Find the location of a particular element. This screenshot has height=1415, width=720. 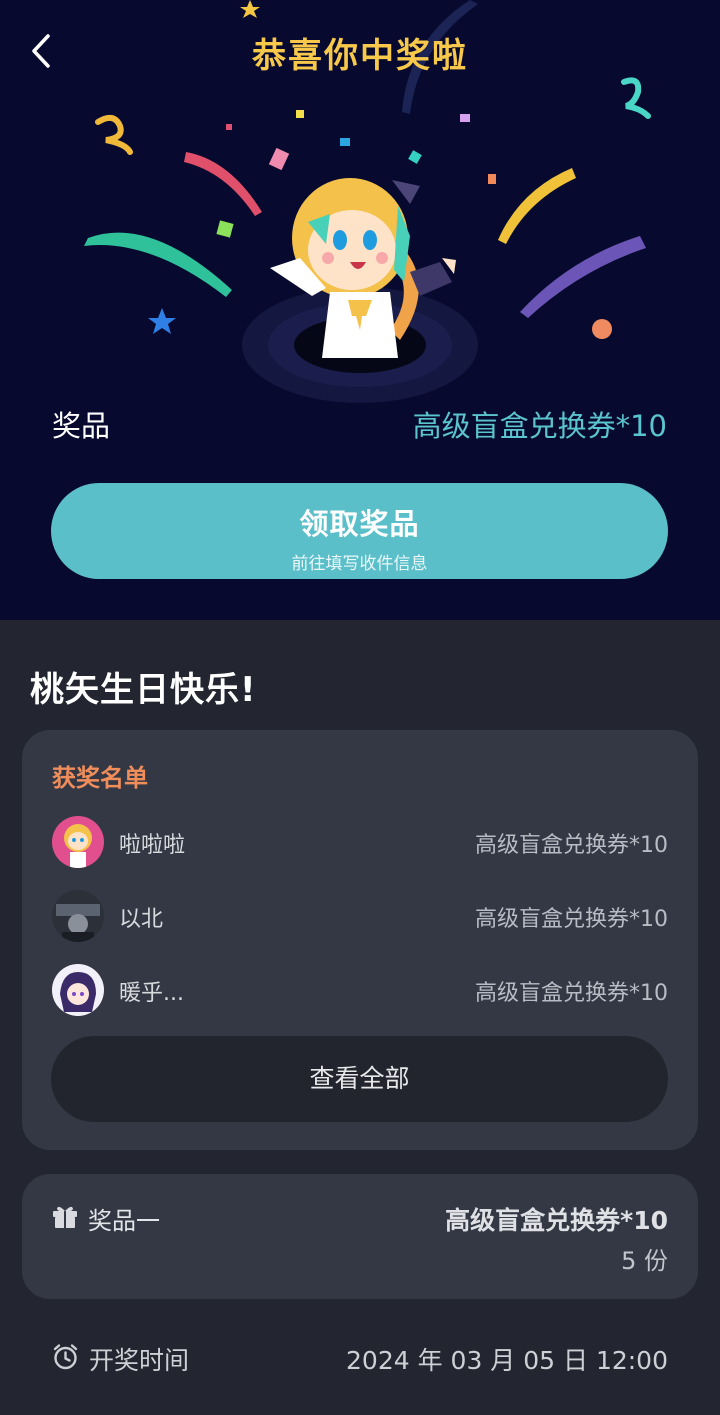

winner-name: 啦啦啦 is located at coordinates (152, 845).